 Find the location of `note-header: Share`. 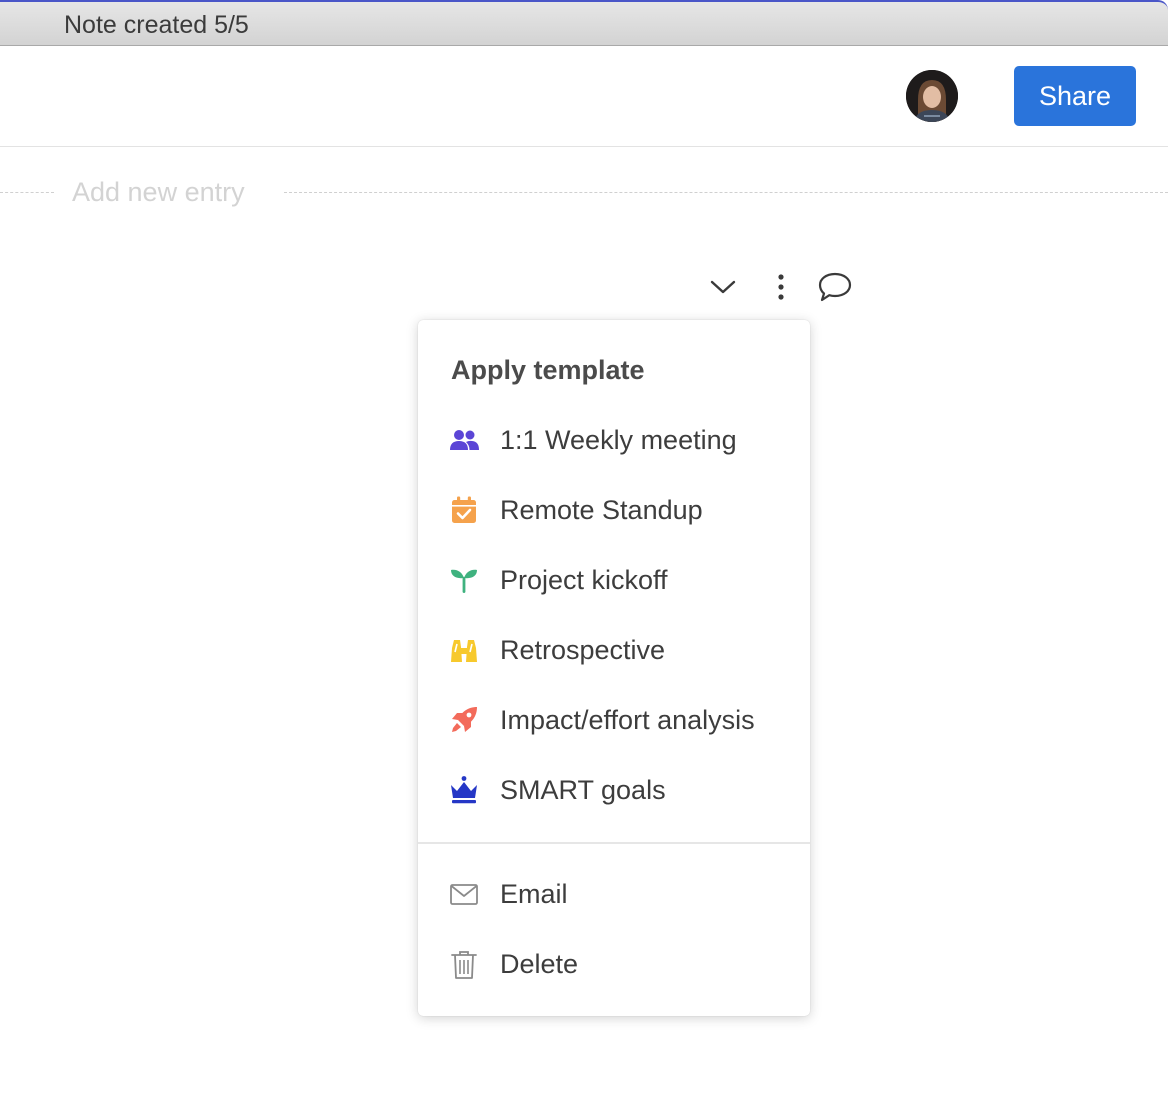

note-header: Share is located at coordinates (584, 96).